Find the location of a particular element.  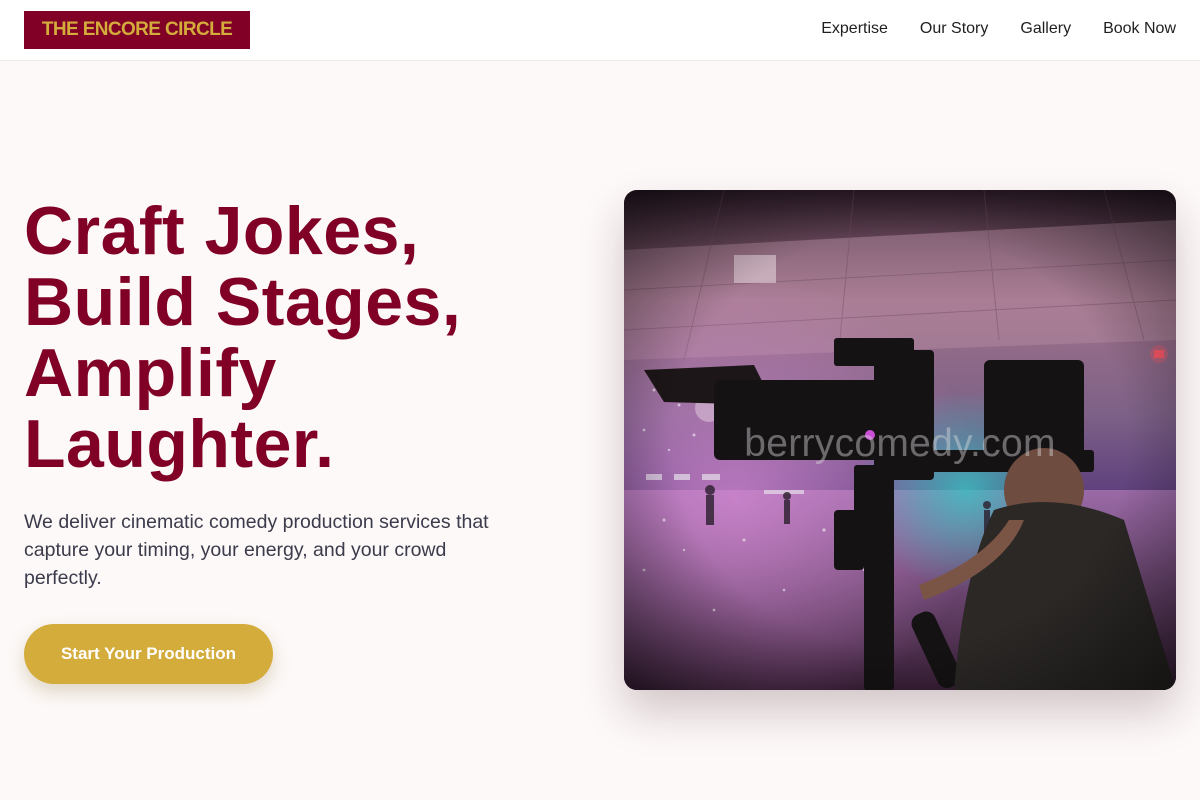

hero-title-line: Amplify is located at coordinates (150, 373).